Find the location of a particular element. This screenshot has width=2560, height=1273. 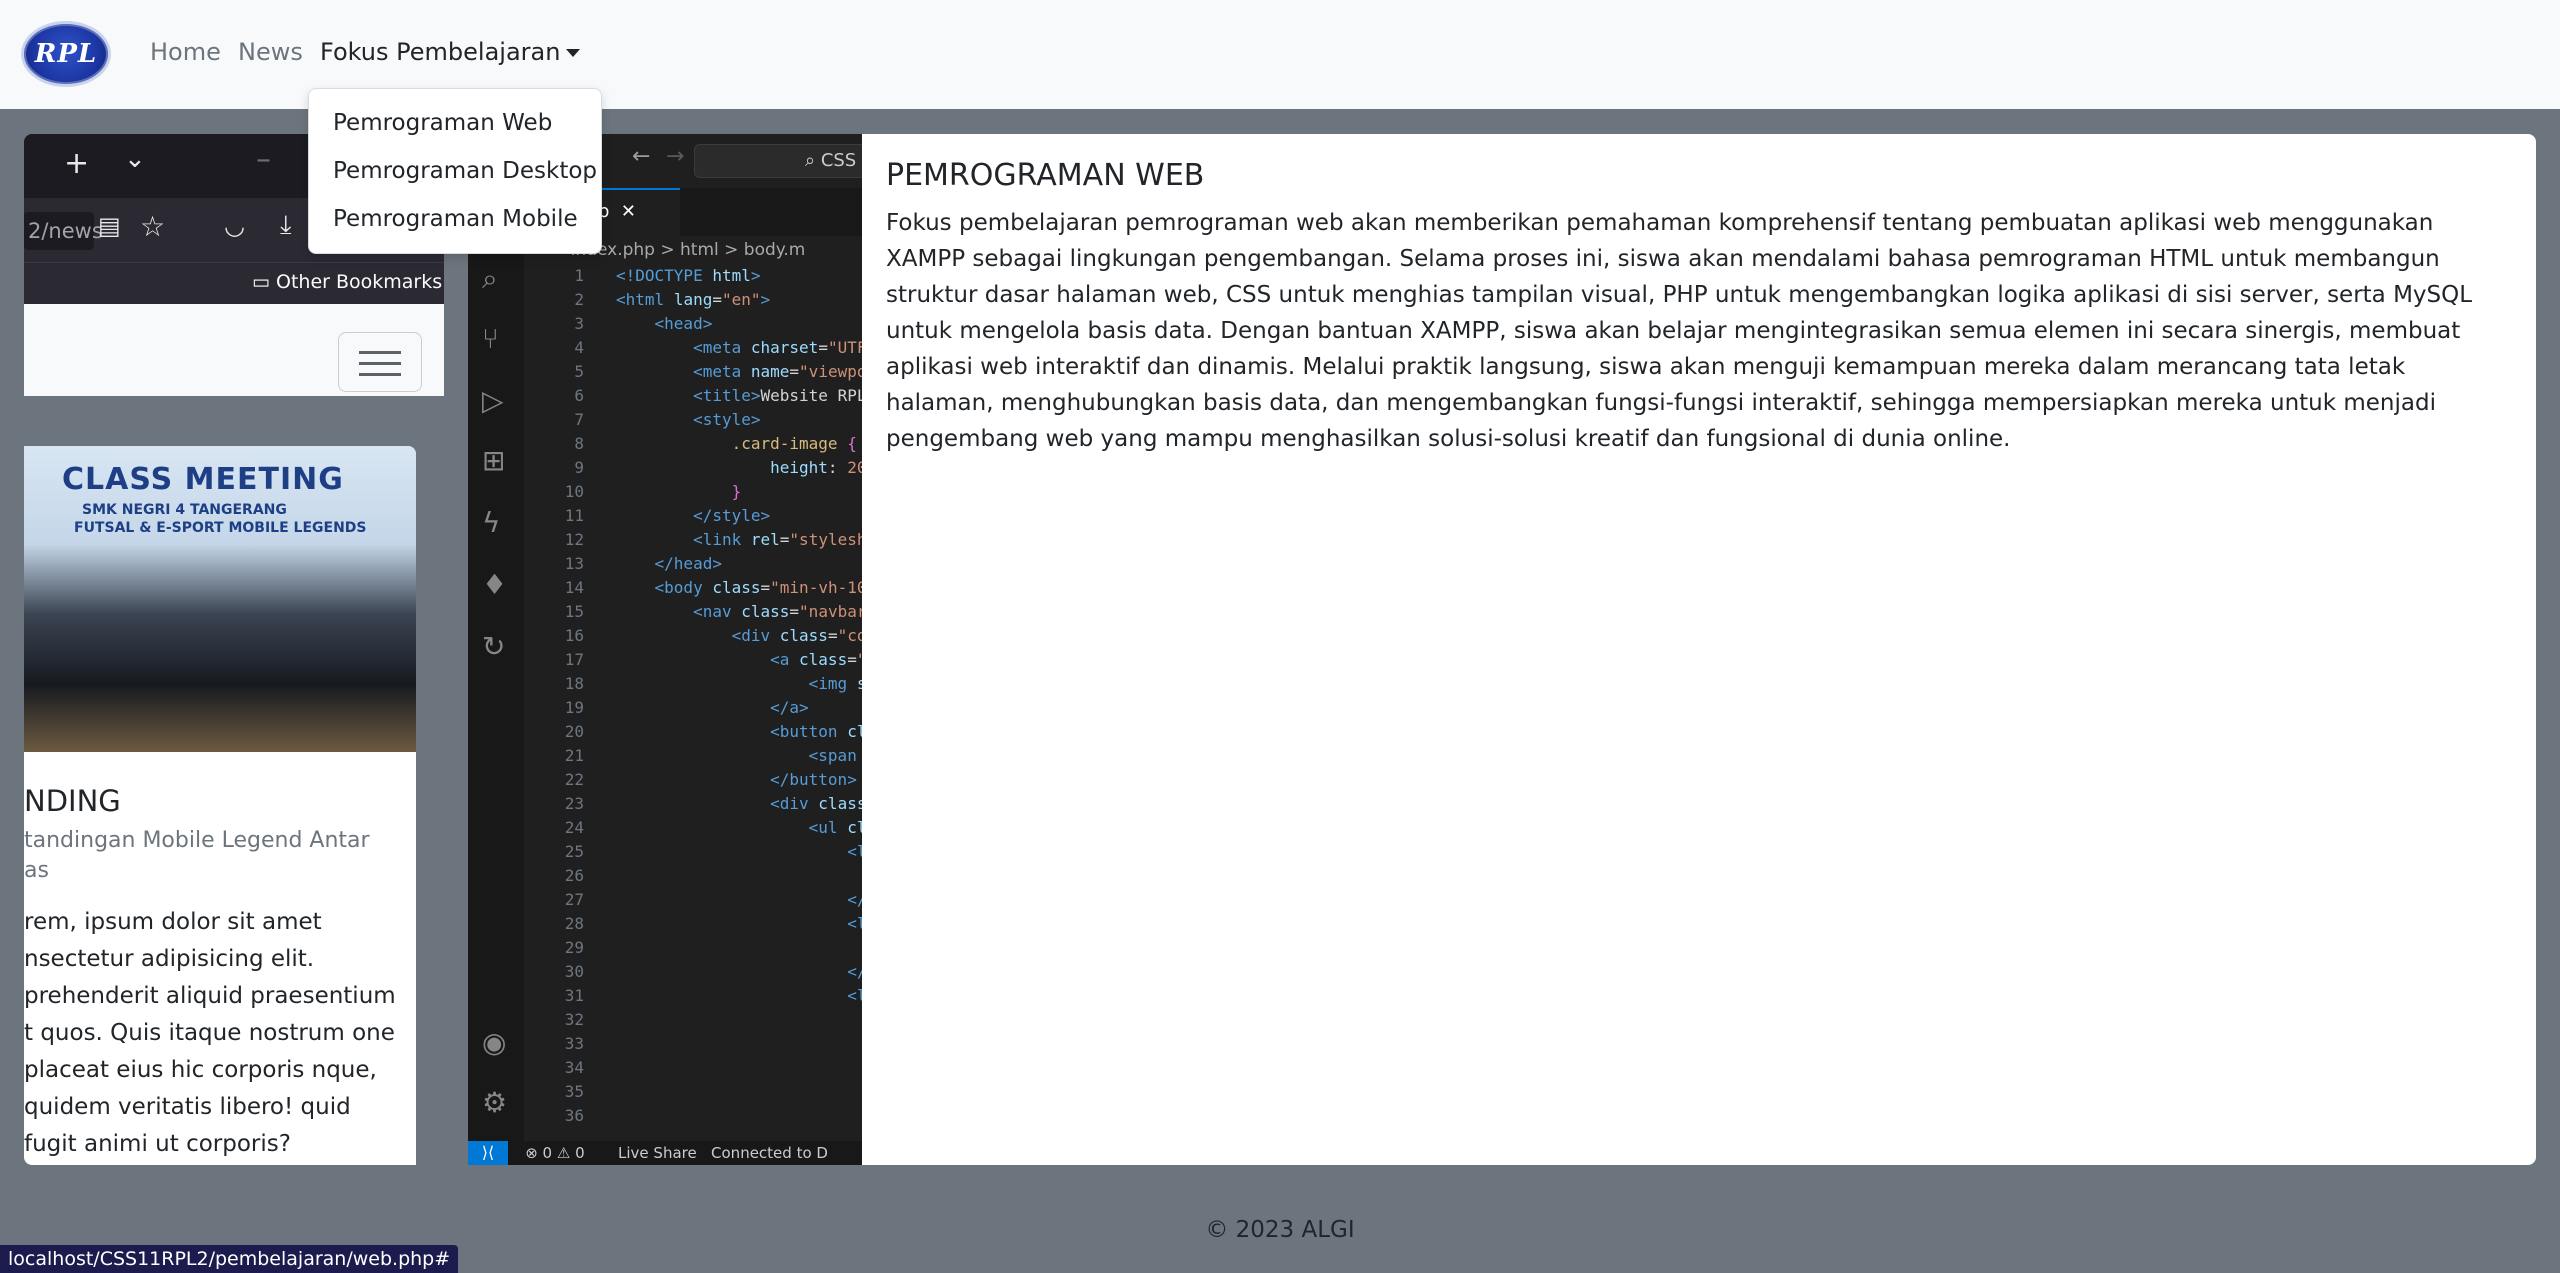

chevron-down-icon is located at coordinates (573, 53).